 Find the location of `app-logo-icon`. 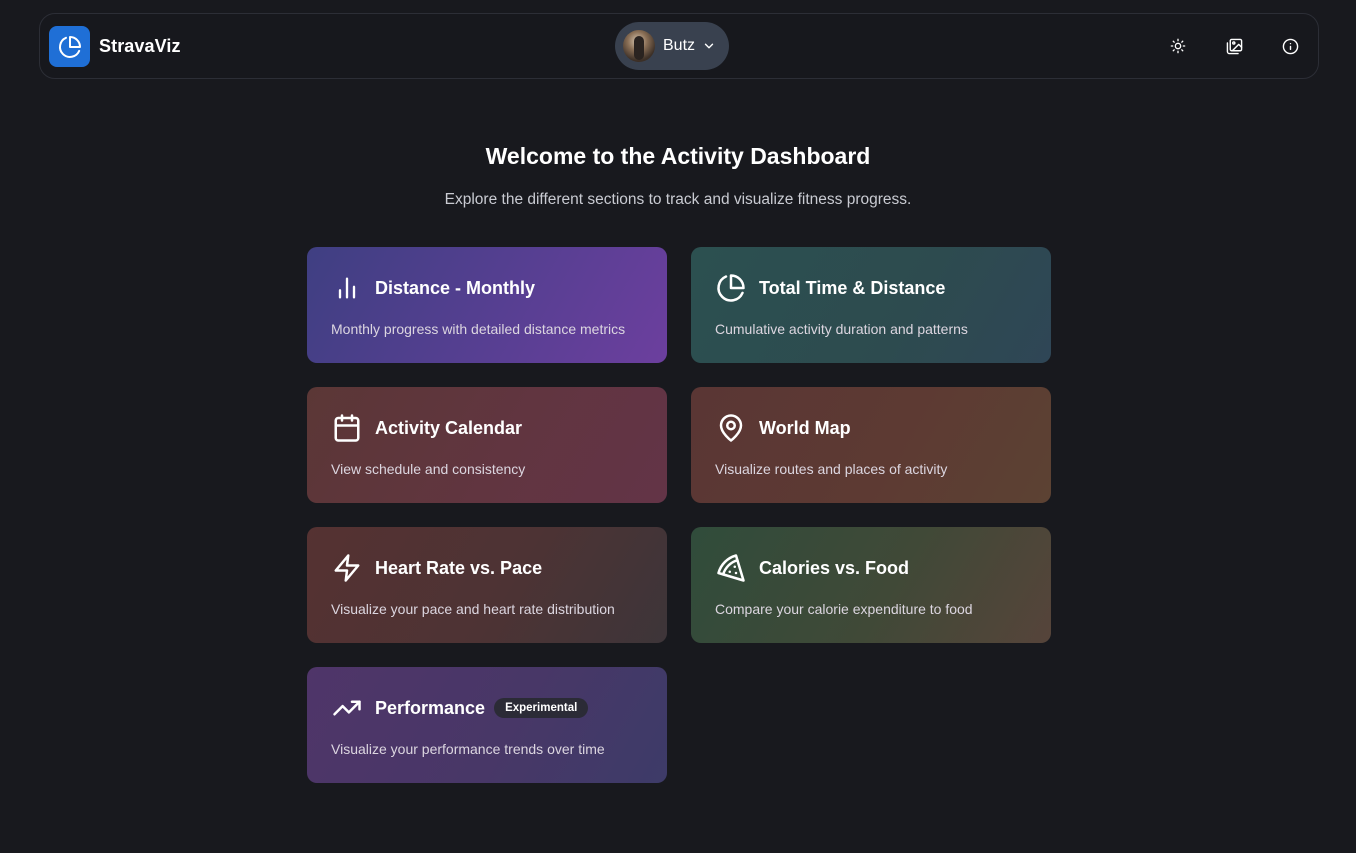

app-logo-icon is located at coordinates (69, 46).